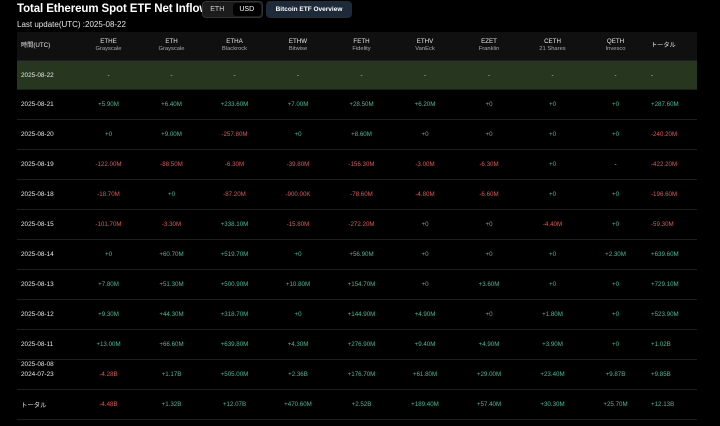  I want to click on row-date: 2025-08-19, so click(37, 164).